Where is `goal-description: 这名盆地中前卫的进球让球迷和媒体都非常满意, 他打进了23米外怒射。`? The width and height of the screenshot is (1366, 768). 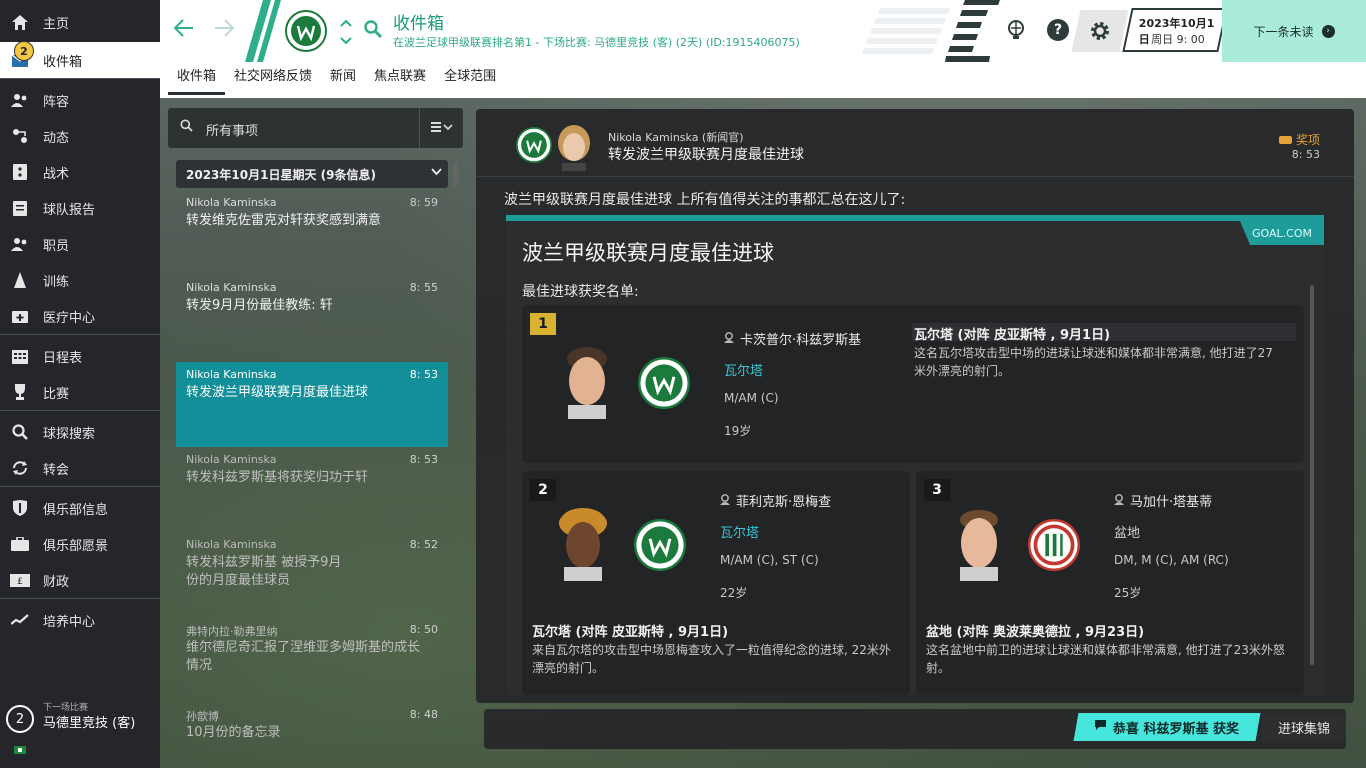
goal-description: 这名盆地中前卫的进球让球迷和媒体都非常满意, 他打进了23米外怒射。 is located at coordinates (1105, 659).